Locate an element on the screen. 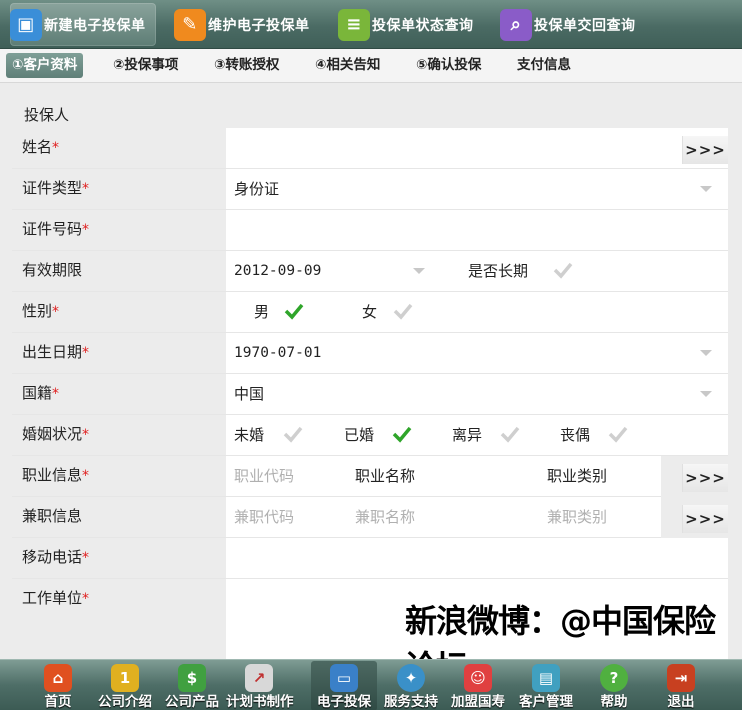  row-id-type: 证件类型* 身份证 is located at coordinates (370, 189).